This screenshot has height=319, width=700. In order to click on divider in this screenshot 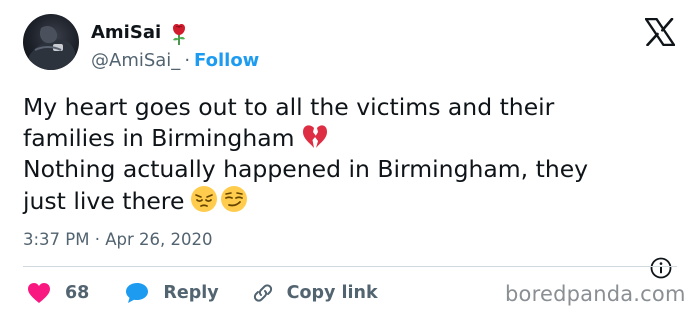, I will do `click(350, 266)`.